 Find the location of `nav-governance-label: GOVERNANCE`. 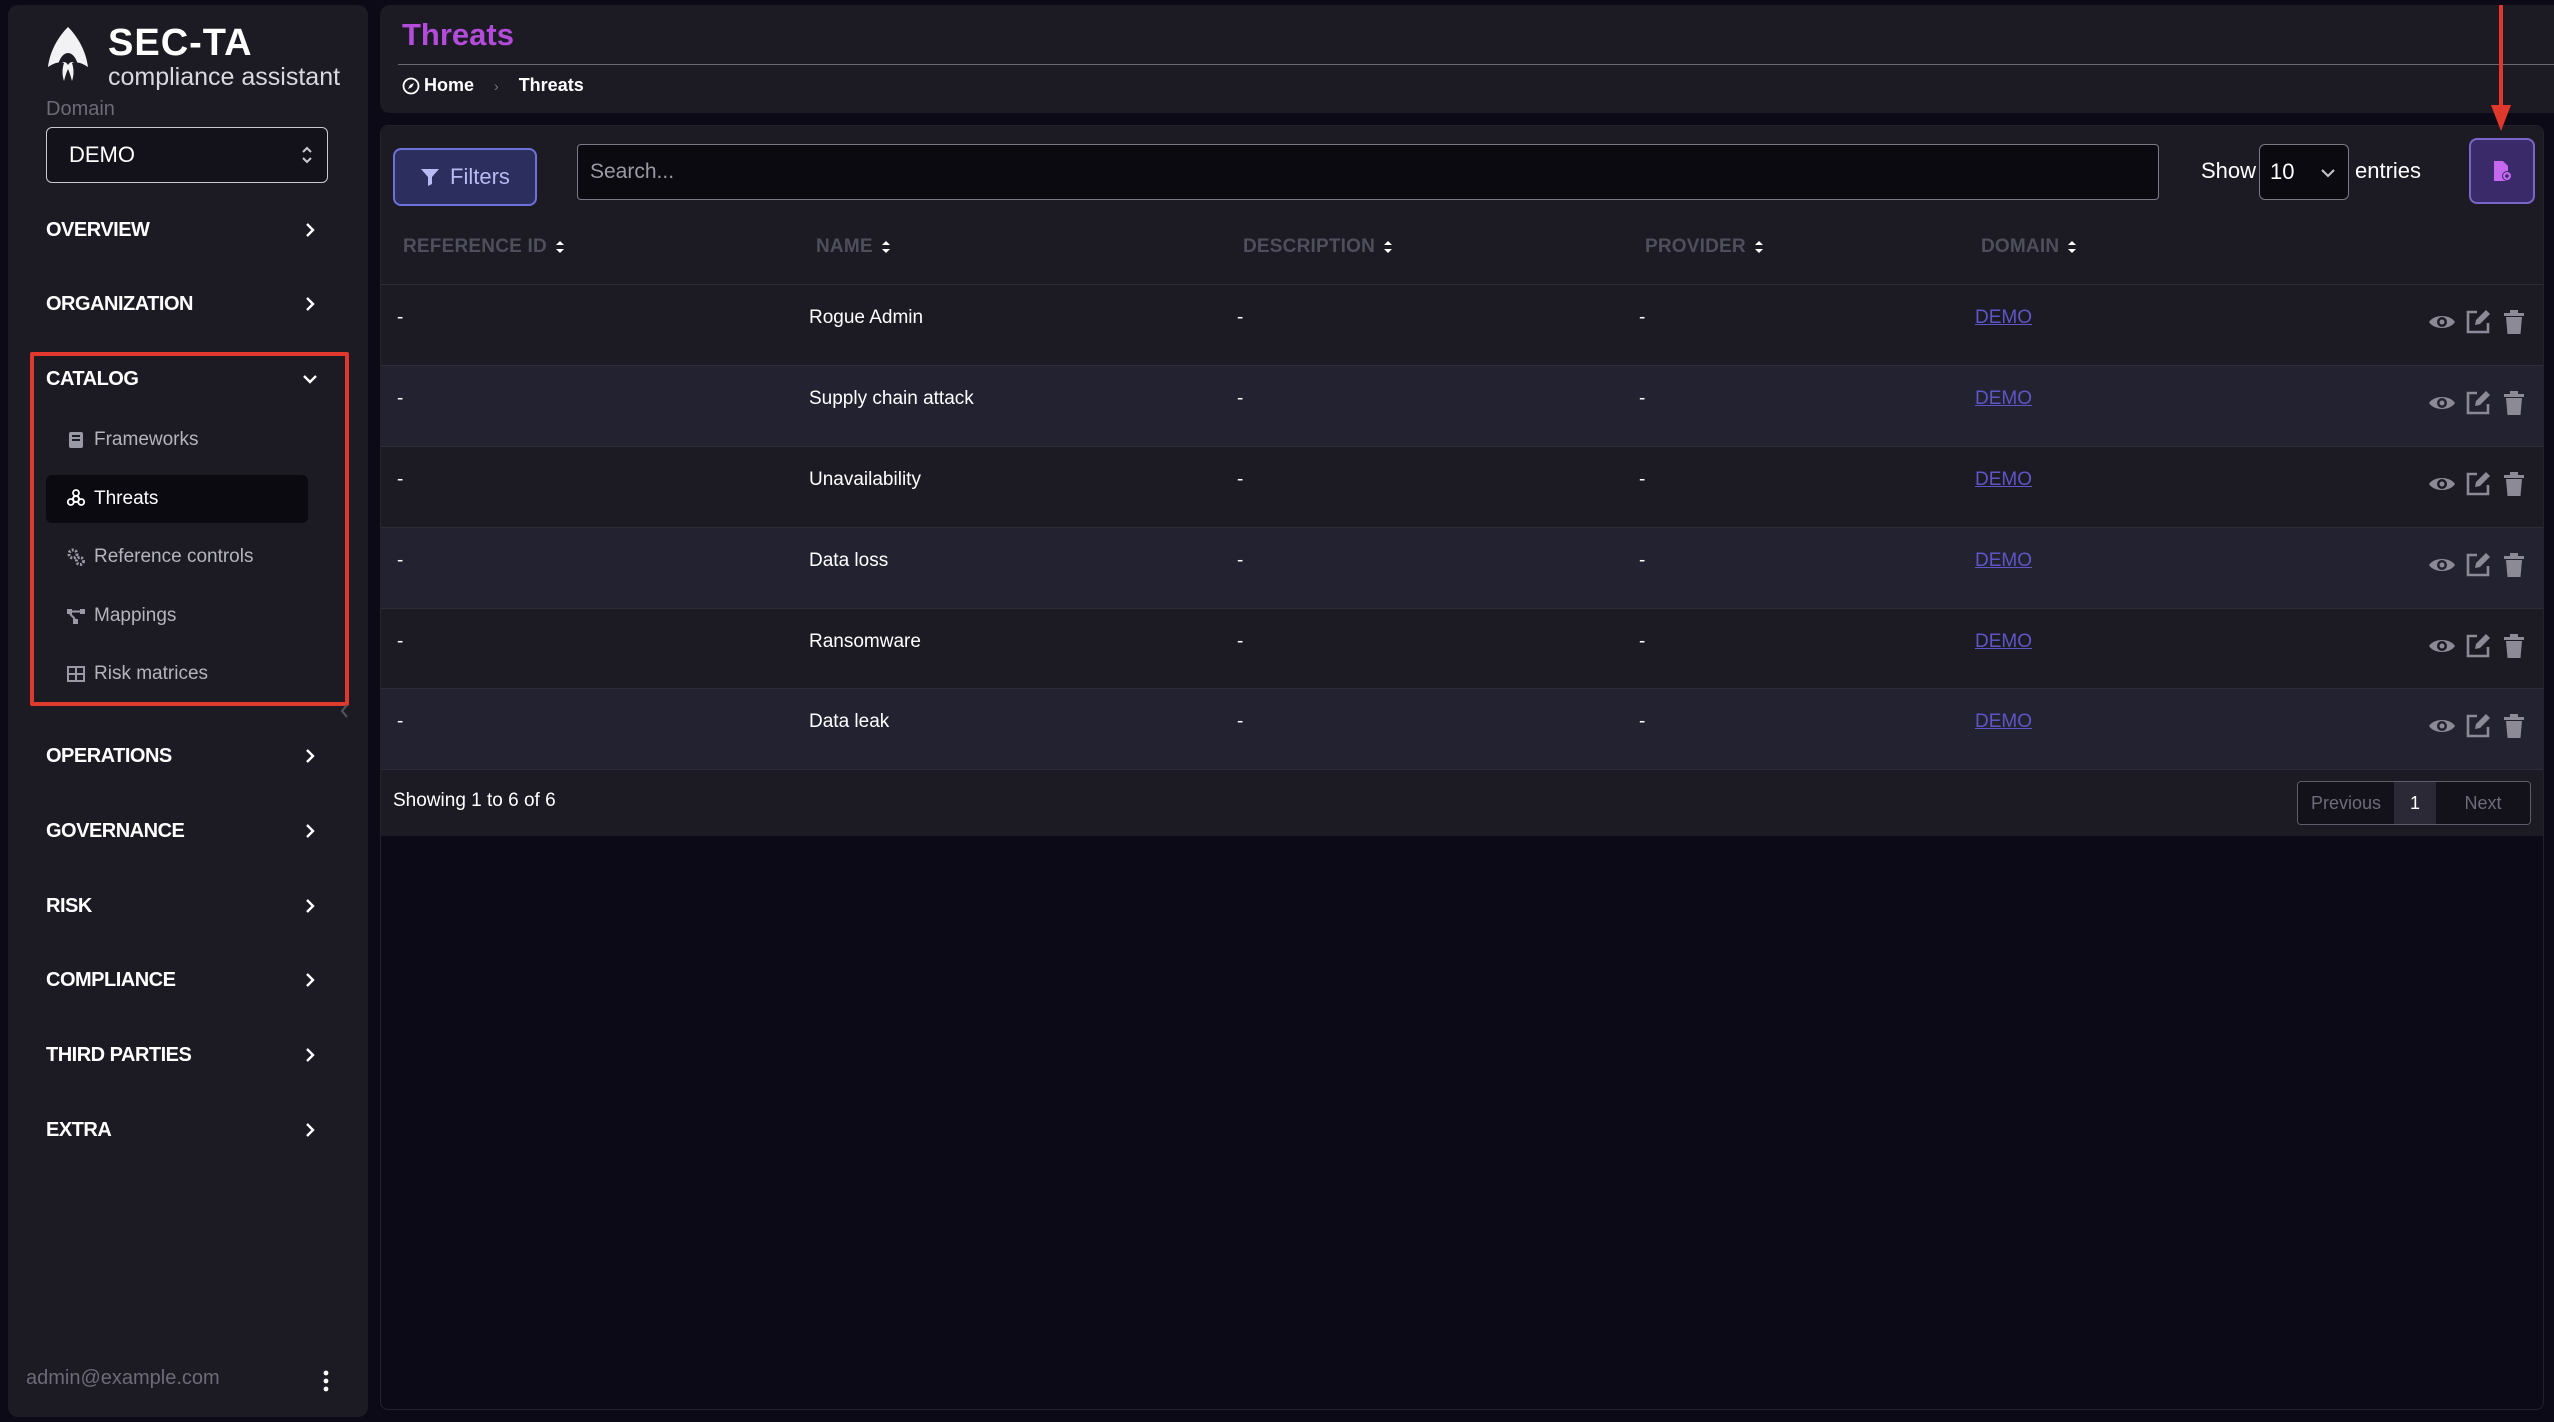

nav-governance-label: GOVERNANCE is located at coordinates (115, 830).